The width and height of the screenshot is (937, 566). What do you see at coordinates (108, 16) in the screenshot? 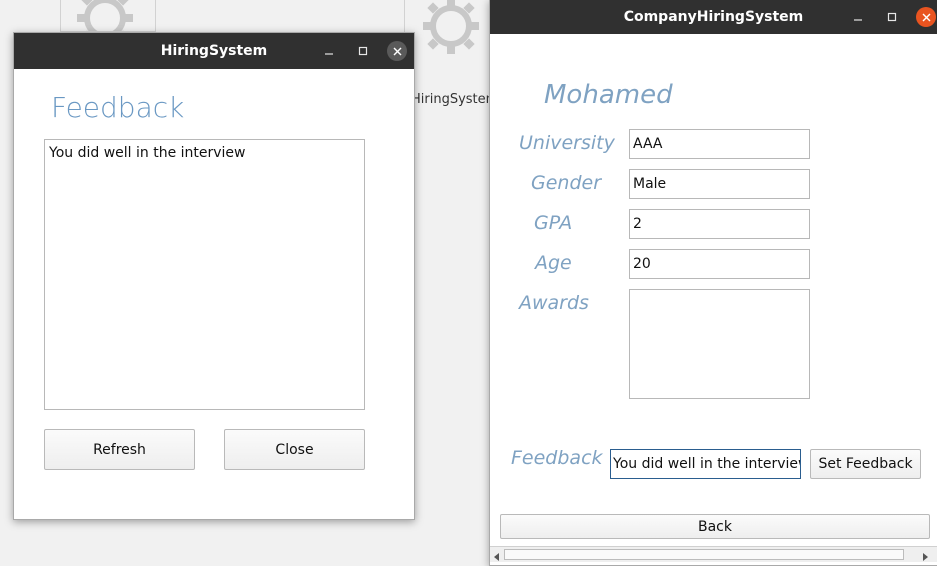
I see `desktop-icon-frame` at bounding box center [108, 16].